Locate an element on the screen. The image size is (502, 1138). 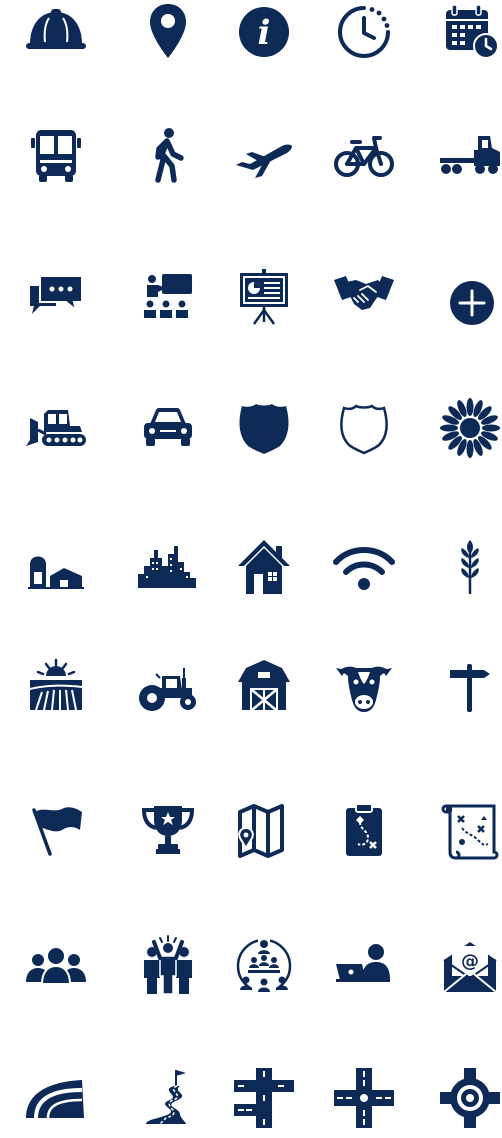
map-pin-icon is located at coordinates (168, 36).